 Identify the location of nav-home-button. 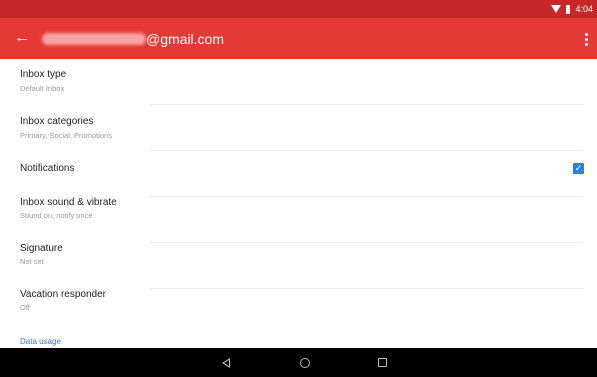
(305, 362).